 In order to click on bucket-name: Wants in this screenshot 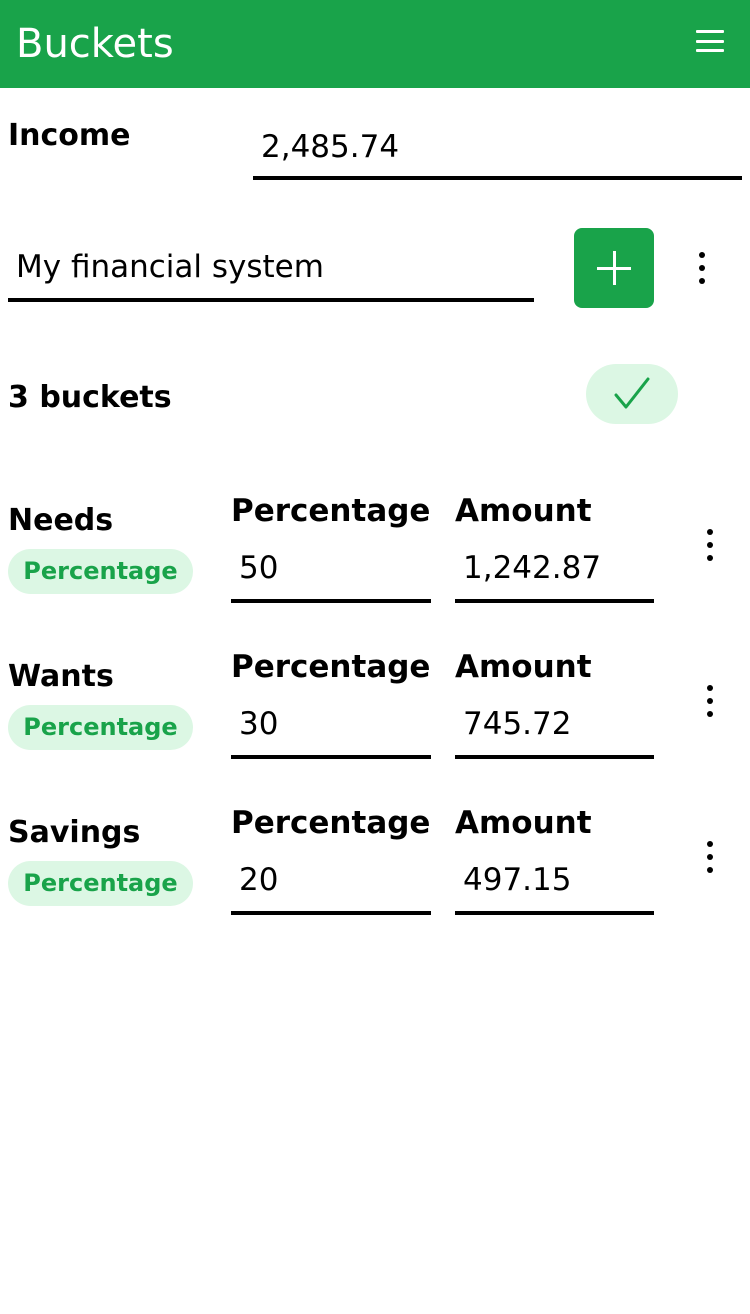, I will do `click(61, 676)`.